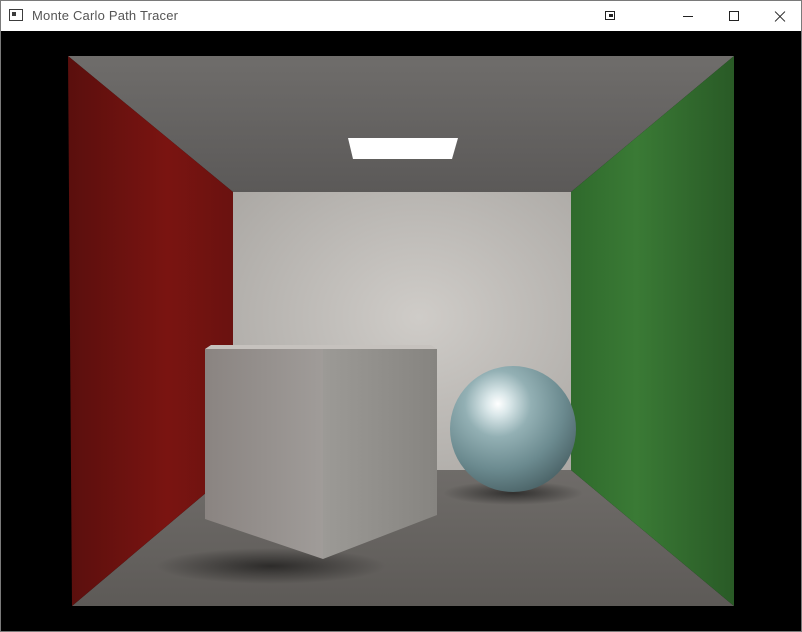  Describe the element at coordinates (779, 16) in the screenshot. I see `close-button` at that location.